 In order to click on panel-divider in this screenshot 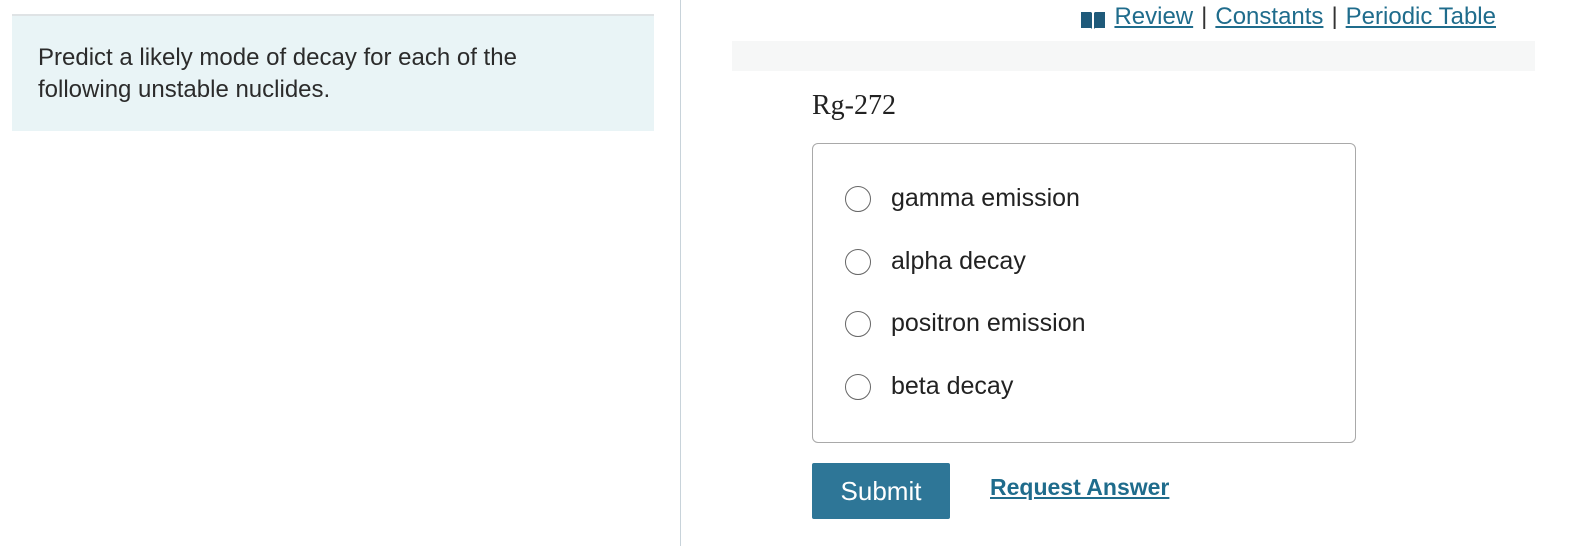, I will do `click(680, 273)`.